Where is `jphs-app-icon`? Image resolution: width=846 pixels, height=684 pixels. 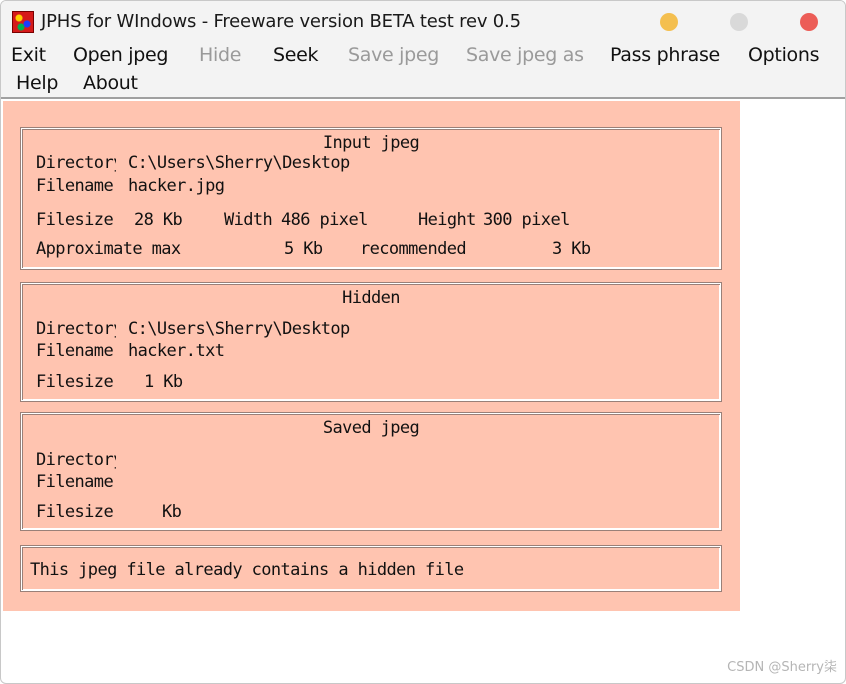 jphs-app-icon is located at coordinates (23, 22).